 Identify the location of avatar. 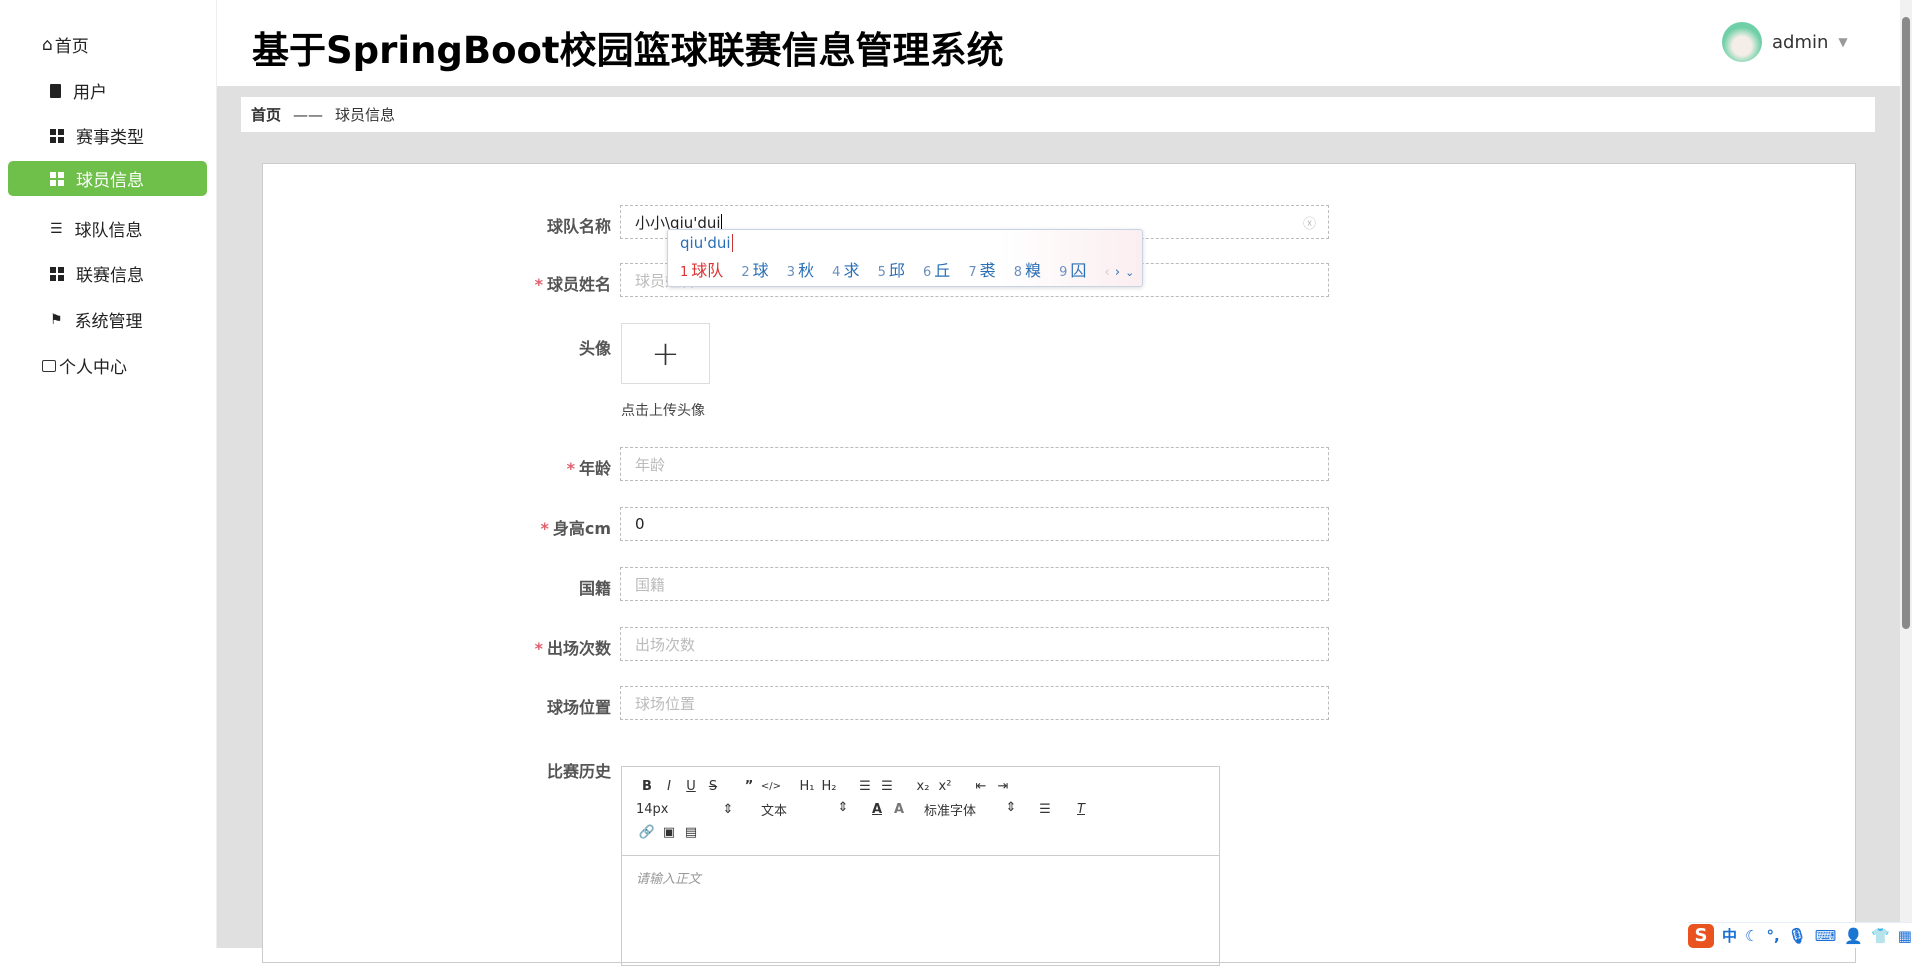
(1742, 42).